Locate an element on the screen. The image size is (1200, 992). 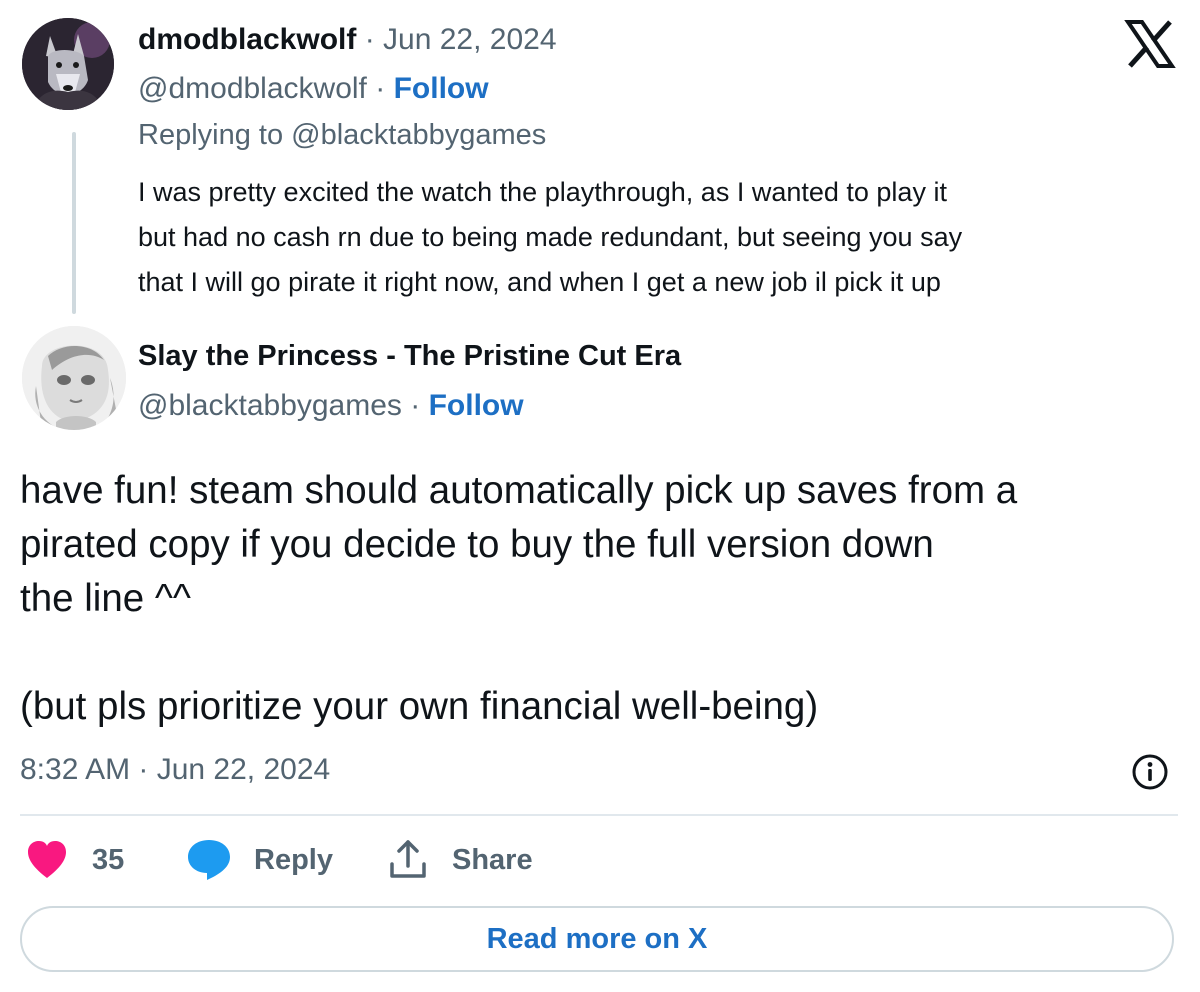
parent-tweet-header: dmodblackwolf · Jun 22, 2024 is located at coordinates (347, 40).